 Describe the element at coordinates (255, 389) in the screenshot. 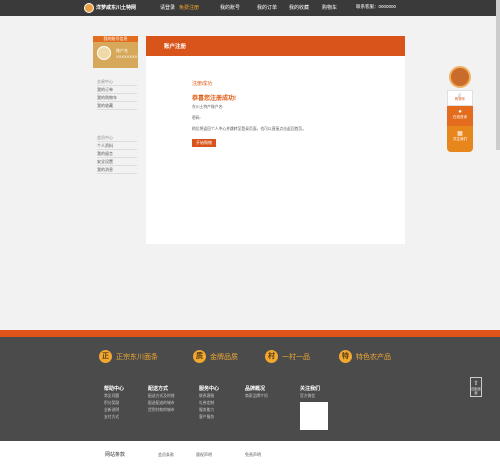

I see `footer-col-brand-title: 品牌概况` at that location.